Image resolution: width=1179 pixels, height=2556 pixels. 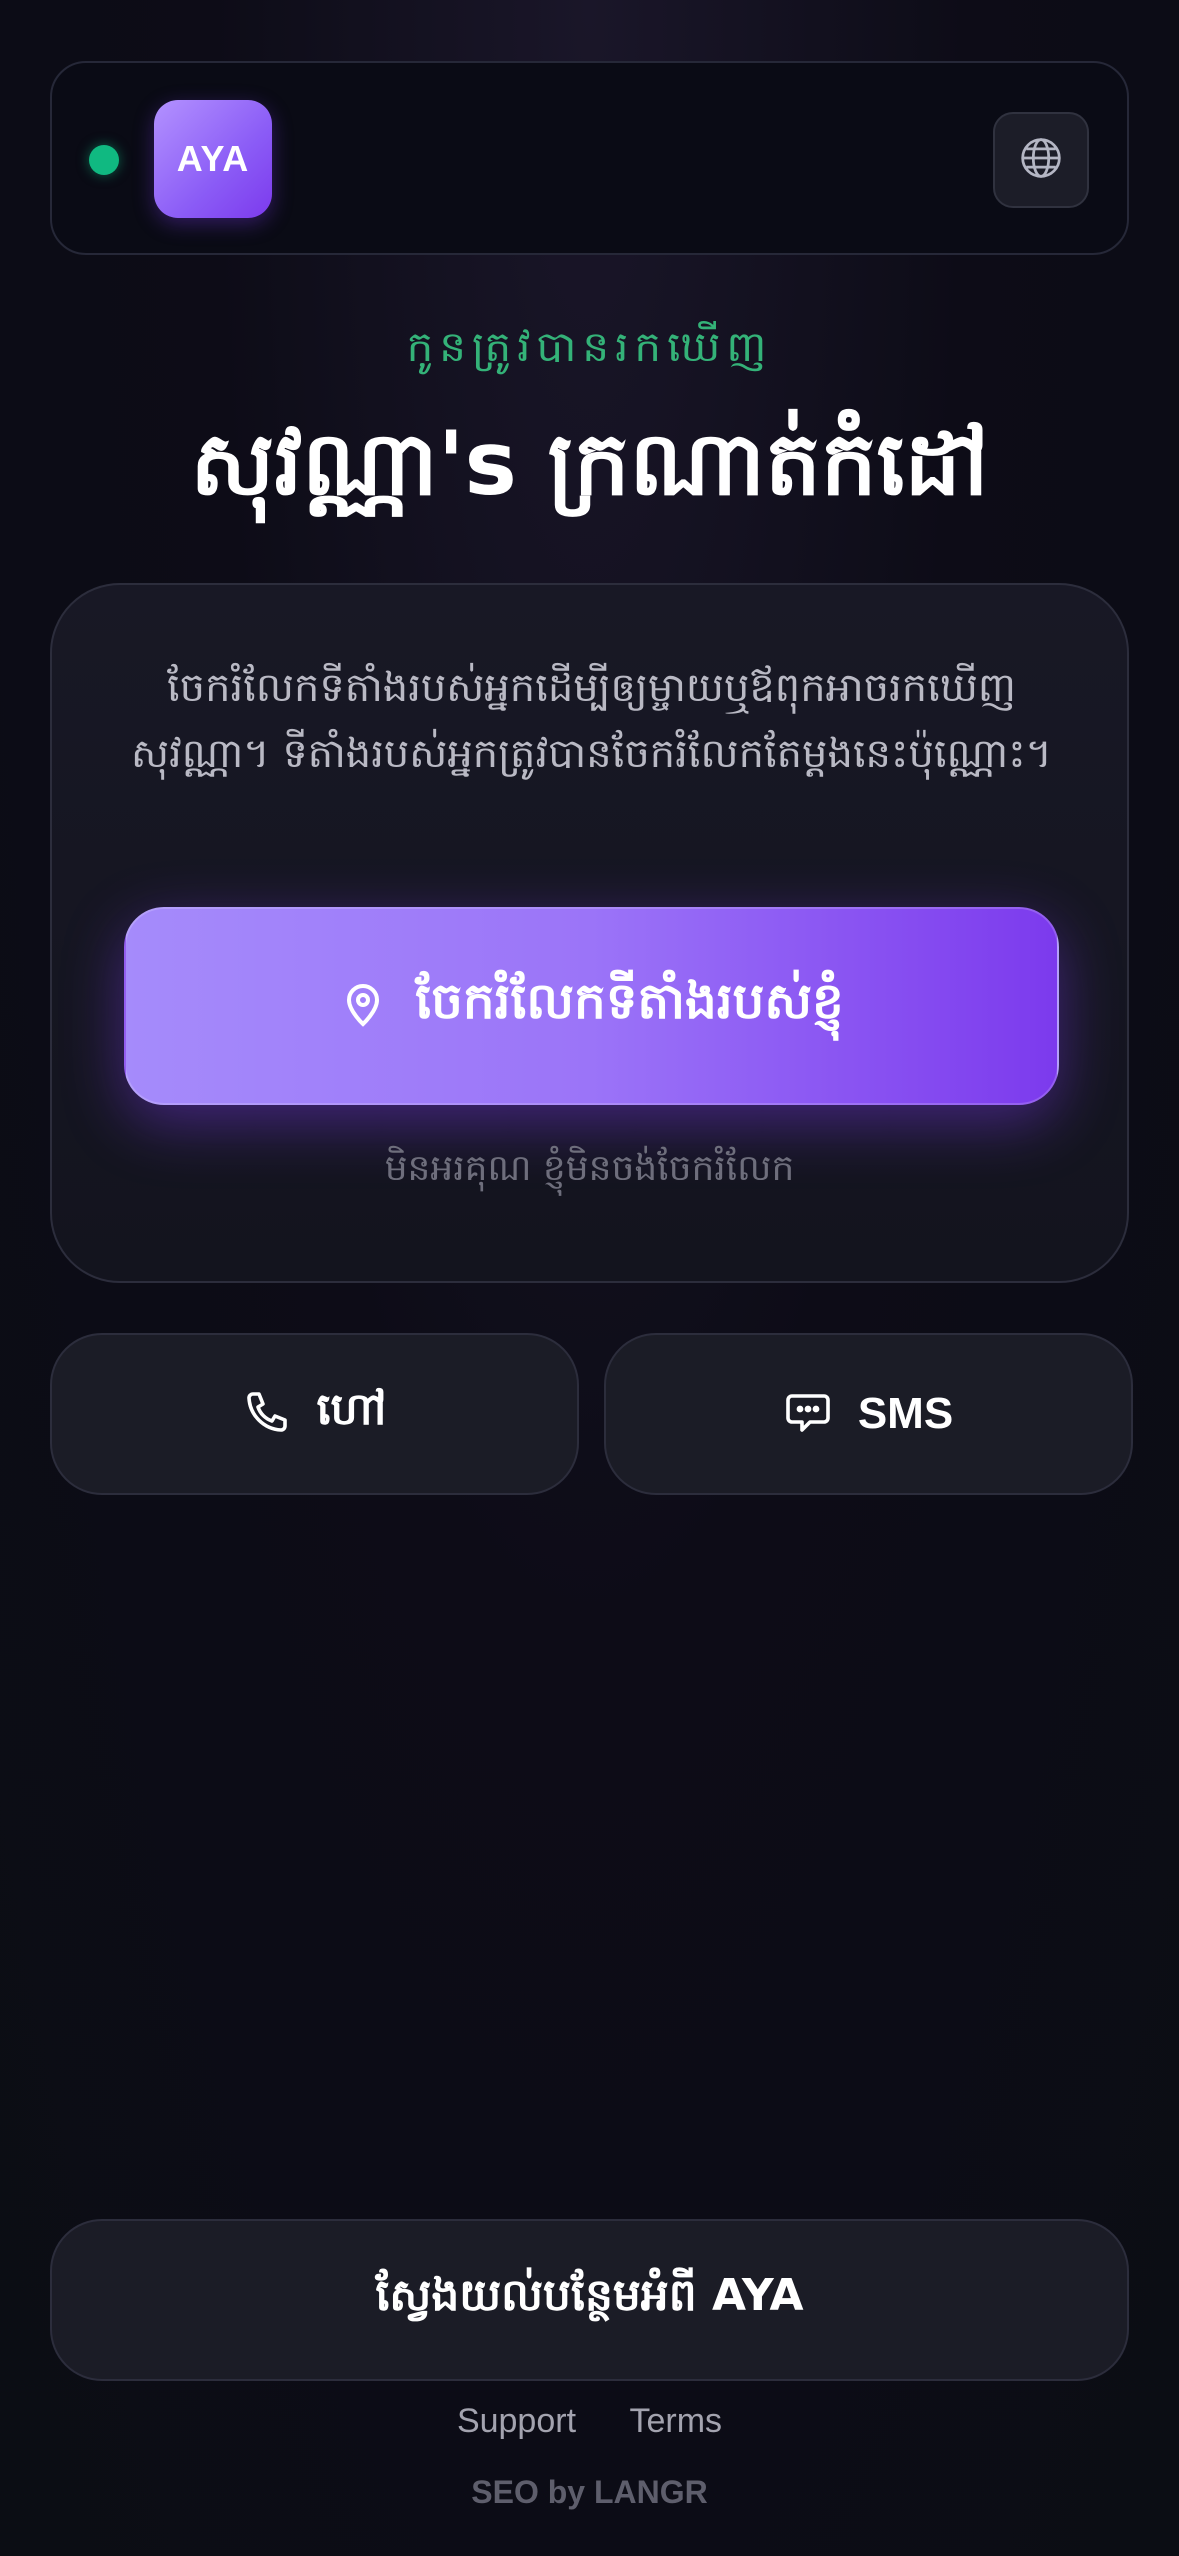 I want to click on language-button, so click(x=1041, y=160).